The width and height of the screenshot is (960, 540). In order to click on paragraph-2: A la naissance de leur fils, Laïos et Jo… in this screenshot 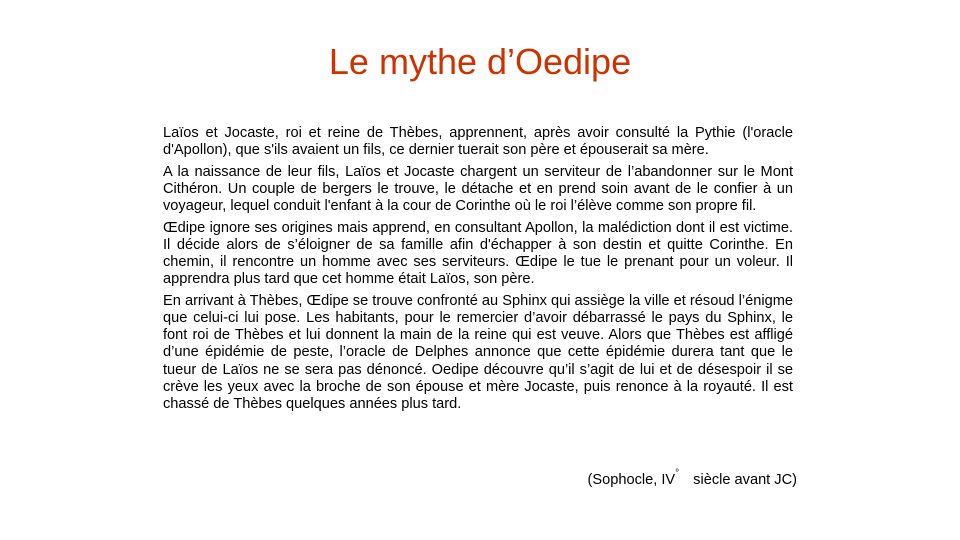, I will do `click(478, 189)`.